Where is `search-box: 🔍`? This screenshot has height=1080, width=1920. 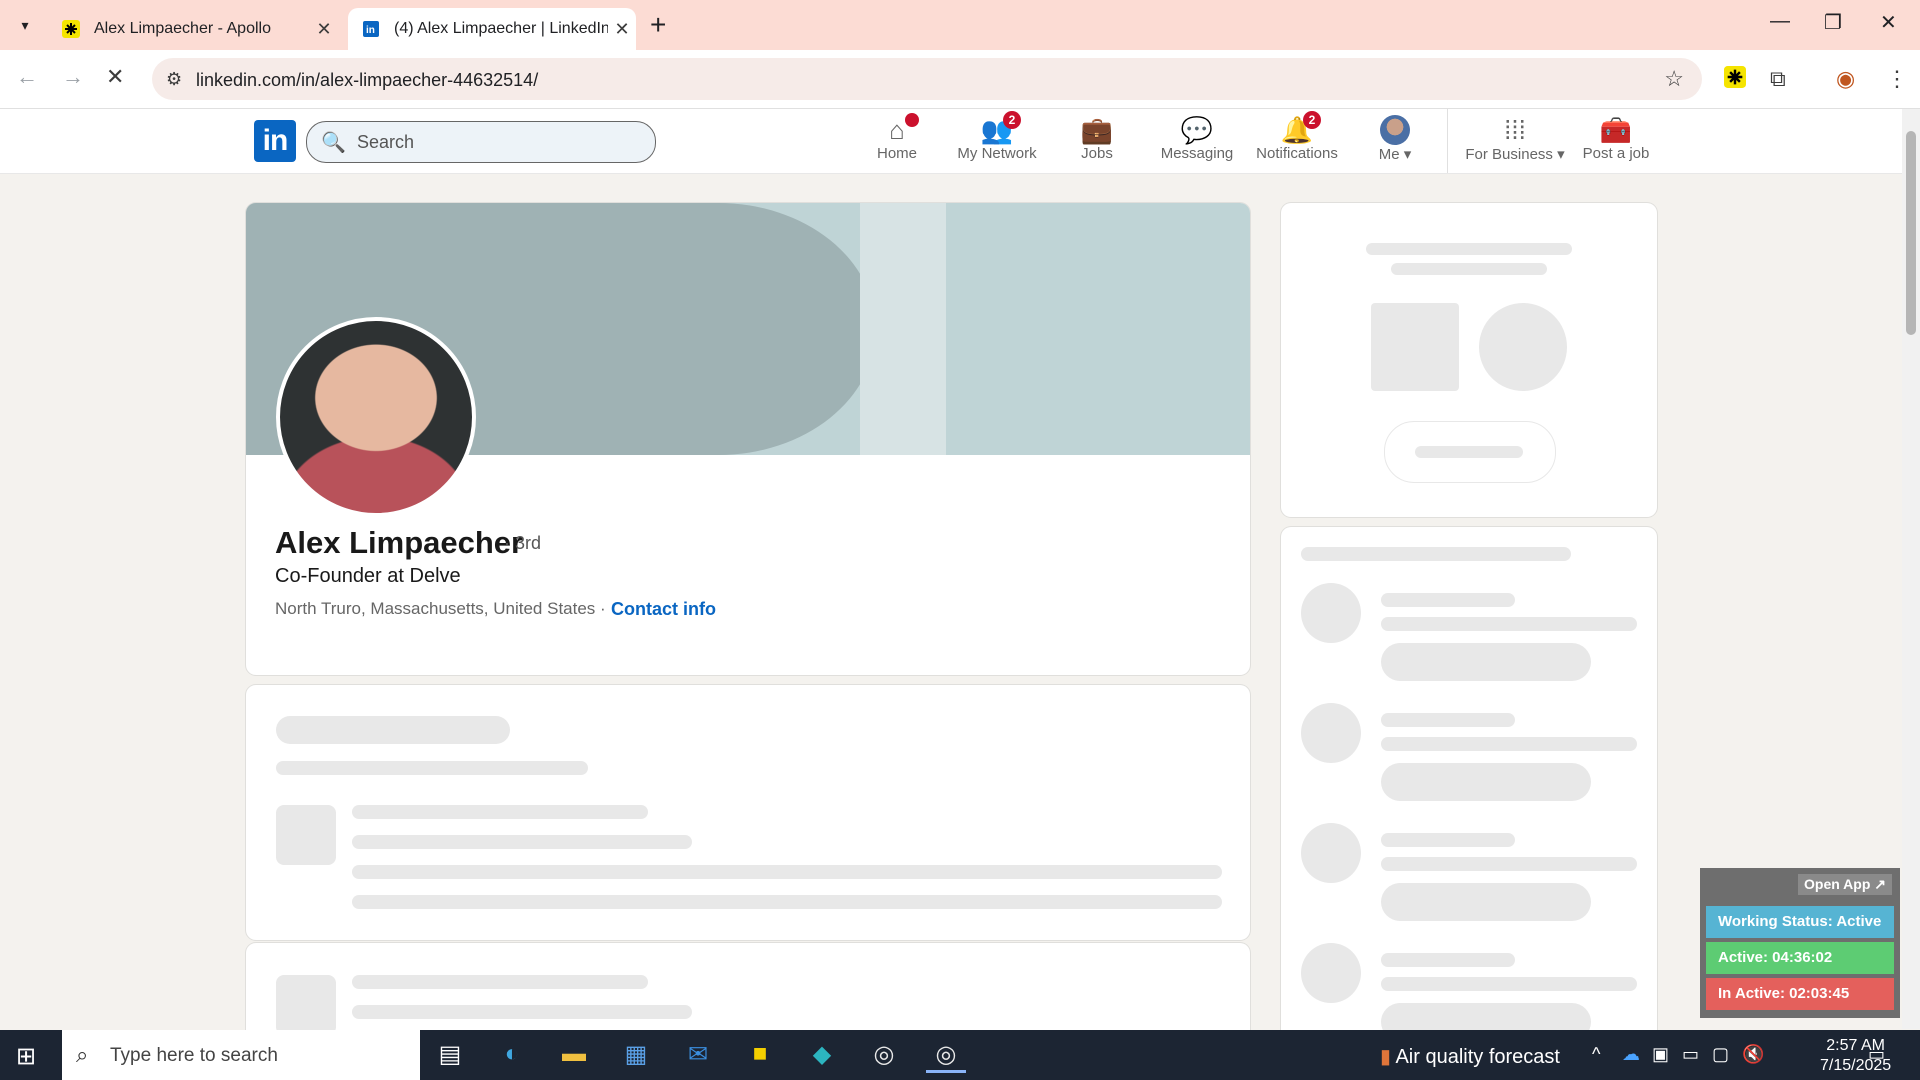
search-box: 🔍 is located at coordinates (481, 142).